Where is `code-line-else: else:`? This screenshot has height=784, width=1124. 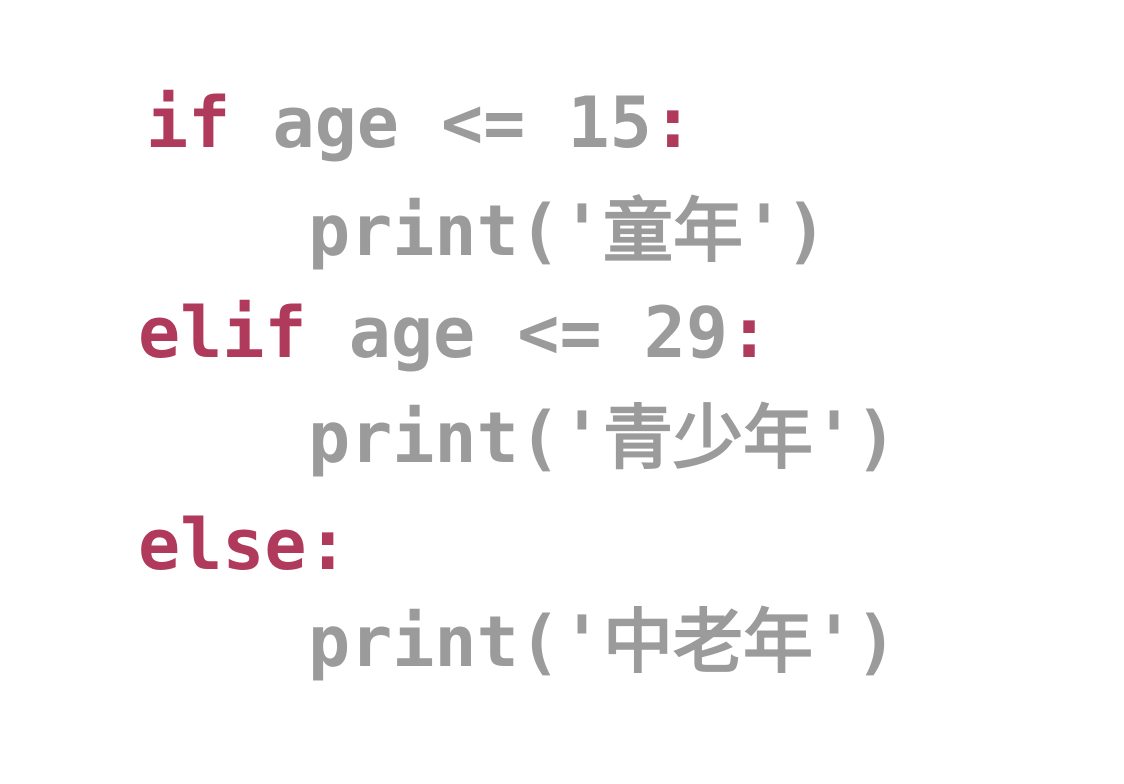
code-line-else: else: is located at coordinates (243, 545).